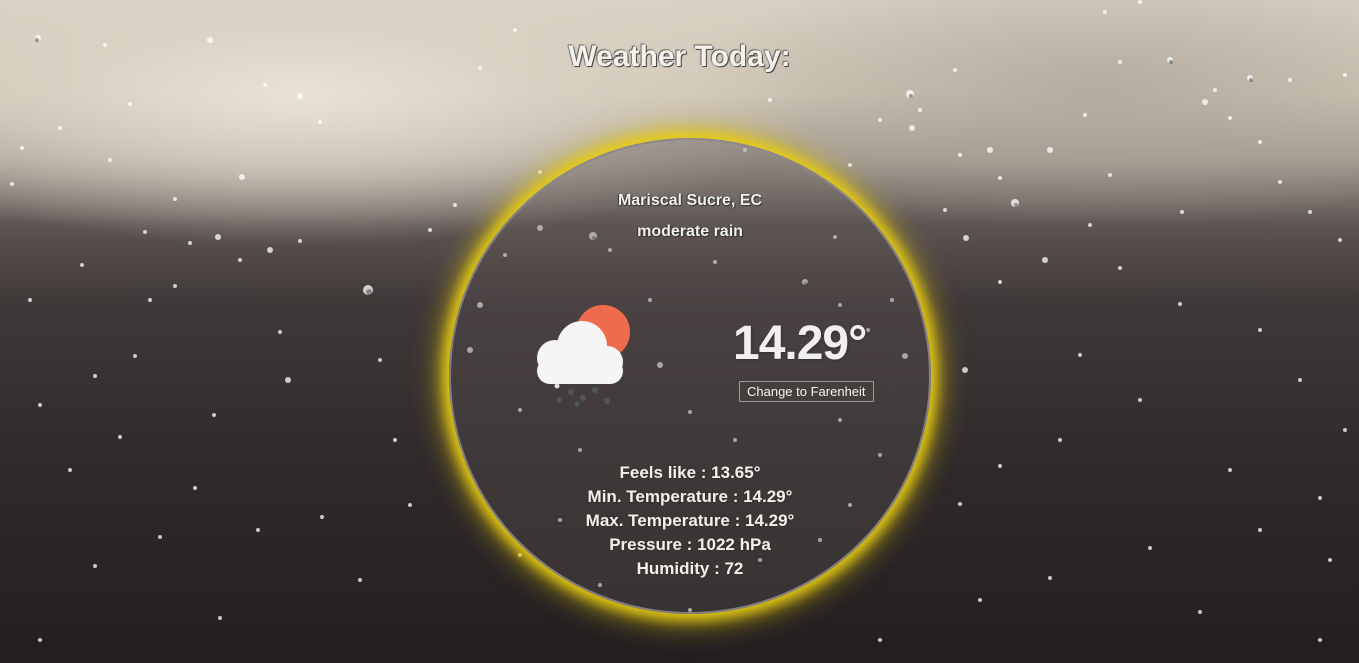 The image size is (1359, 663). What do you see at coordinates (690, 231) in the screenshot?
I see `weather-description: moderate rain` at bounding box center [690, 231].